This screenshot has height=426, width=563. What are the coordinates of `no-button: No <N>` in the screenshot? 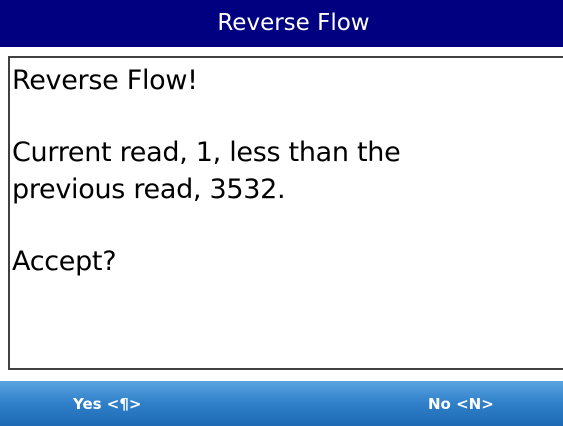 It's located at (461, 403).